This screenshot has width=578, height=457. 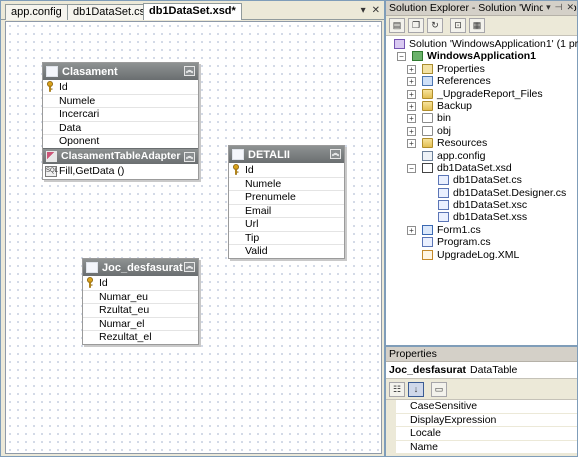 What do you see at coordinates (370, 11) in the screenshot?
I see `tab-controls: ▾ ✕` at bounding box center [370, 11].